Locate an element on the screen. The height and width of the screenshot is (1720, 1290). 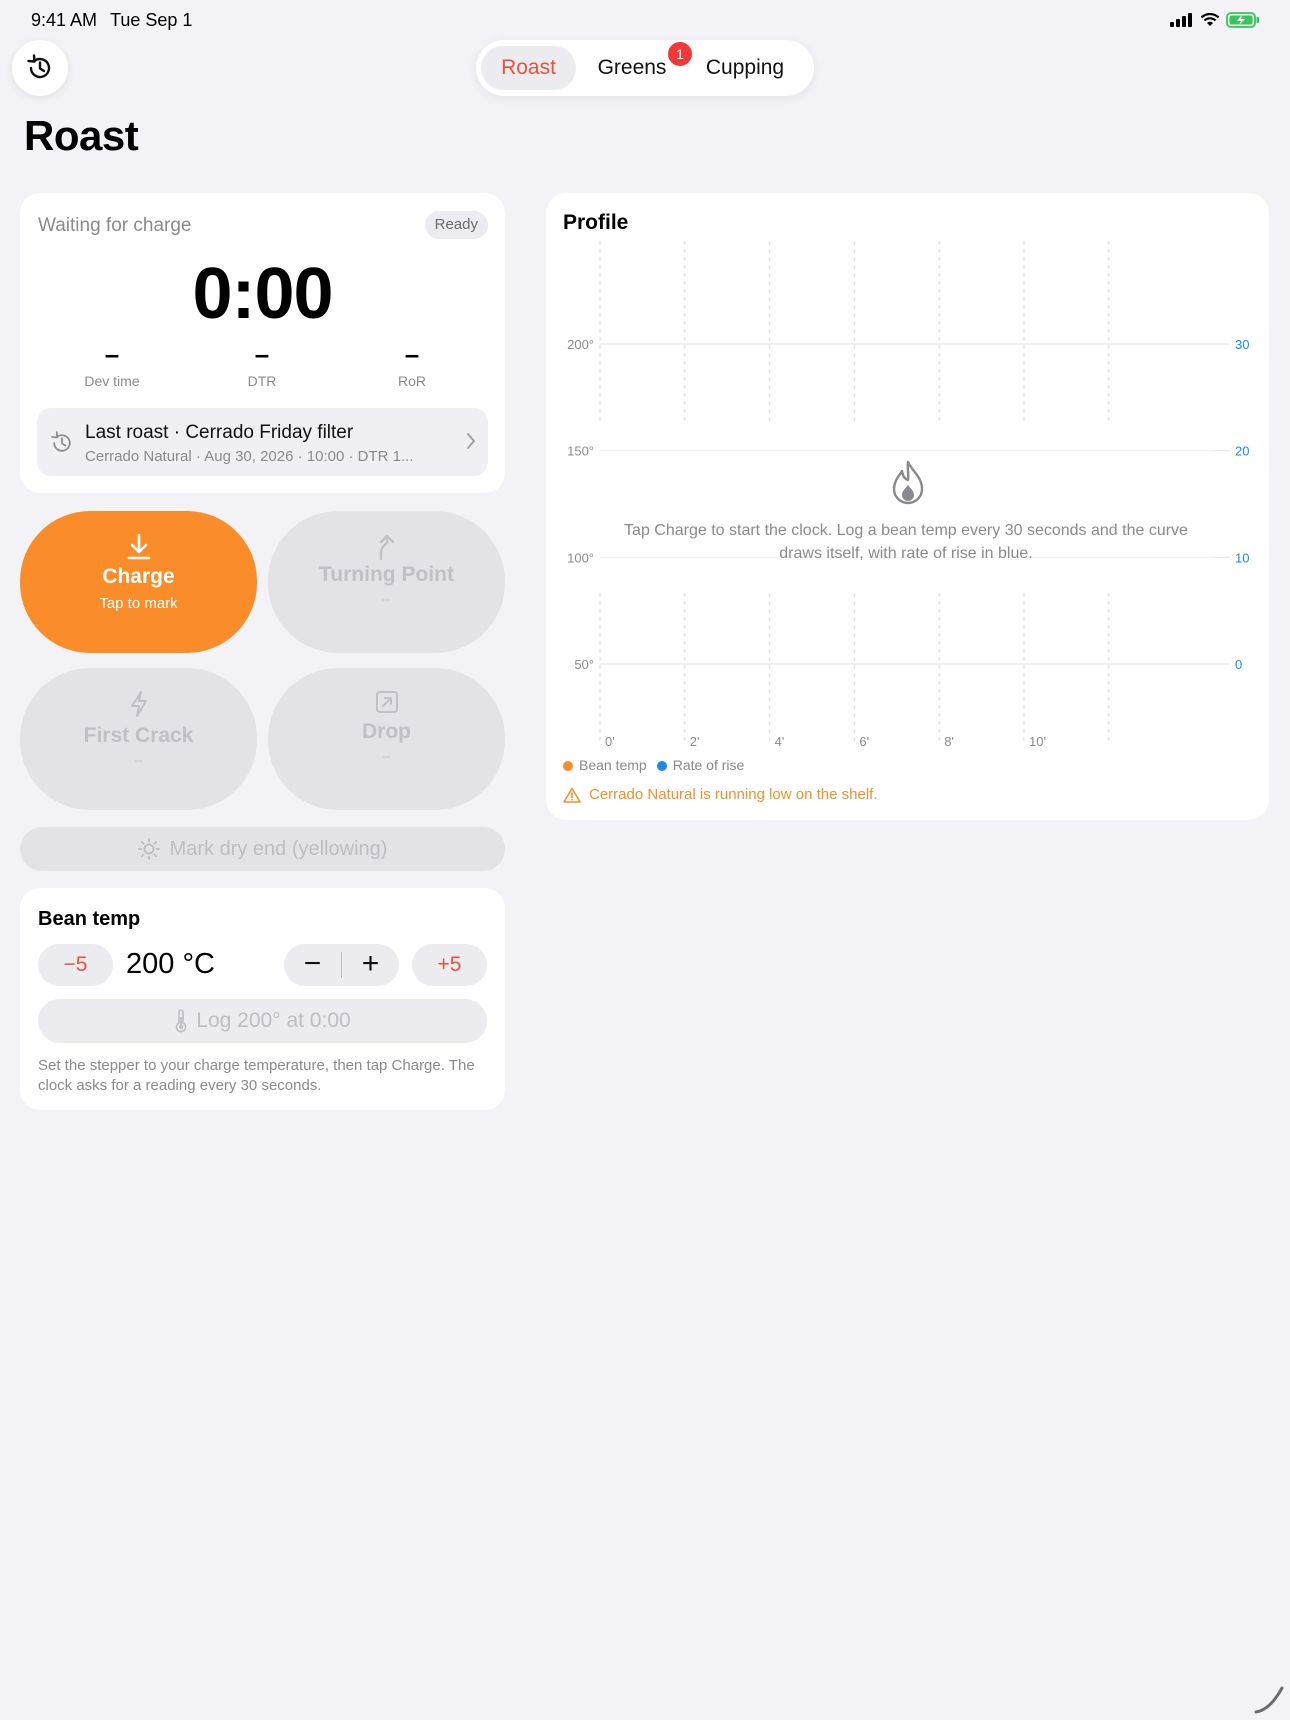
battery-charging-icon is located at coordinates (1242, 20).